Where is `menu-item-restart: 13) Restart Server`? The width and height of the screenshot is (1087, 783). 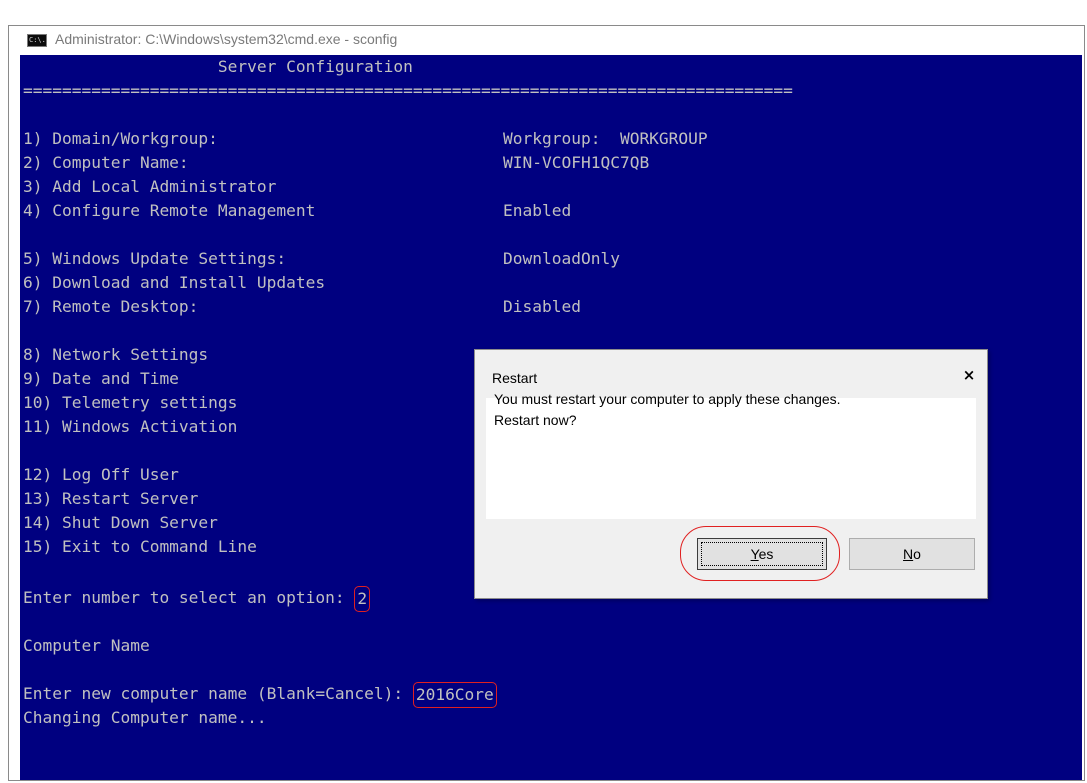 menu-item-restart: 13) Restart Server is located at coordinates (111, 498).